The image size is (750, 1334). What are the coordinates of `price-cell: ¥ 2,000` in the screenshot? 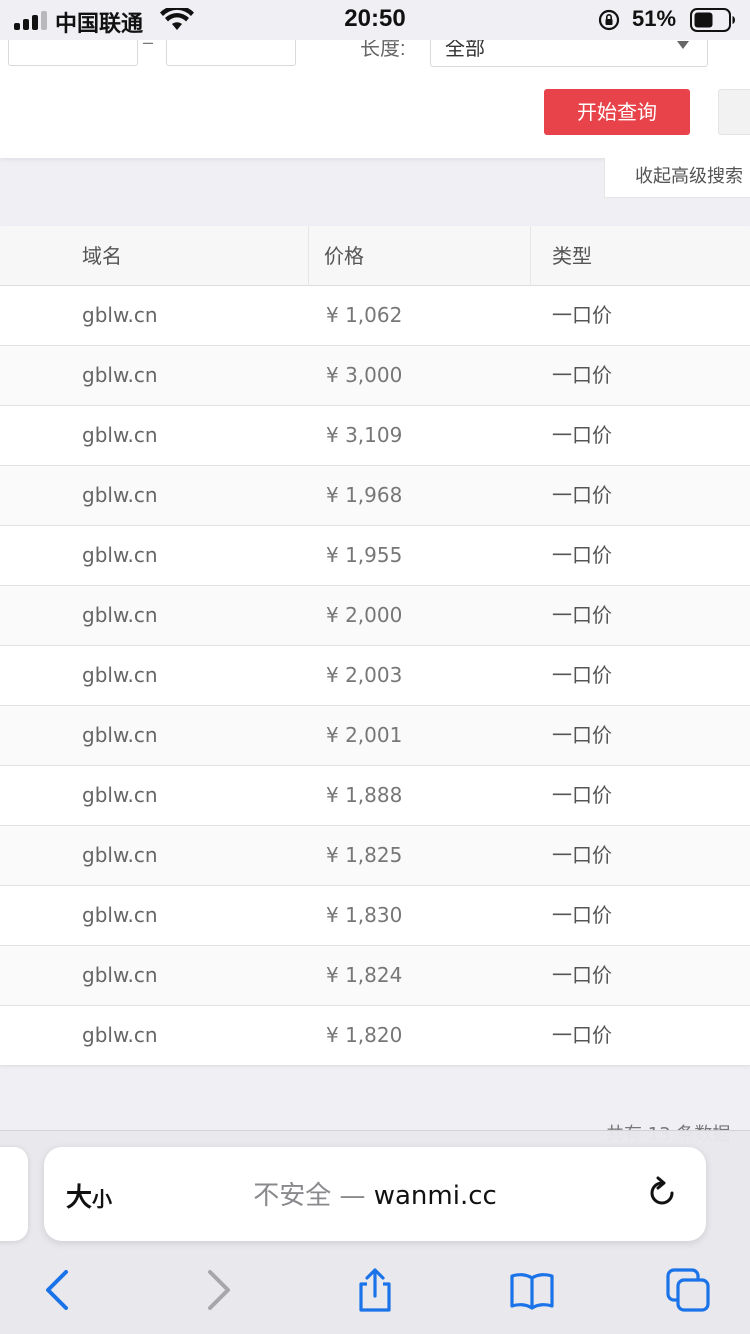 It's located at (364, 615).